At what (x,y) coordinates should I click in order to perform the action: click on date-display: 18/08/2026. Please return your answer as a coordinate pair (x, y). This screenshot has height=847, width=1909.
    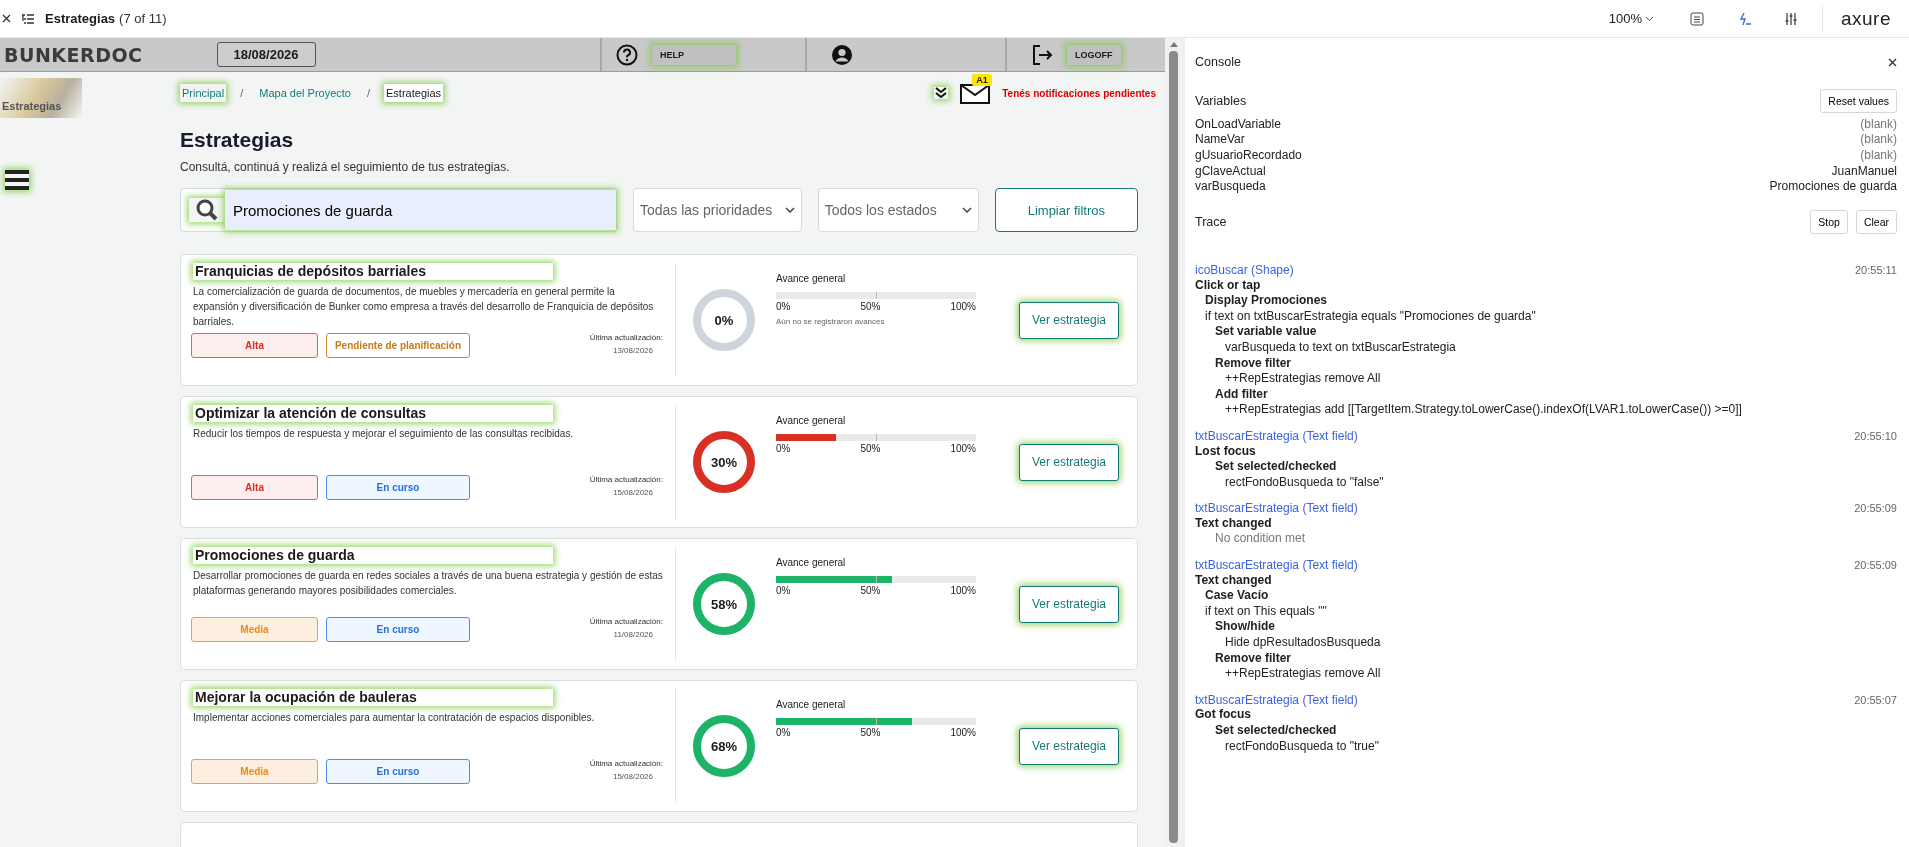
    Looking at the image, I should click on (266, 54).